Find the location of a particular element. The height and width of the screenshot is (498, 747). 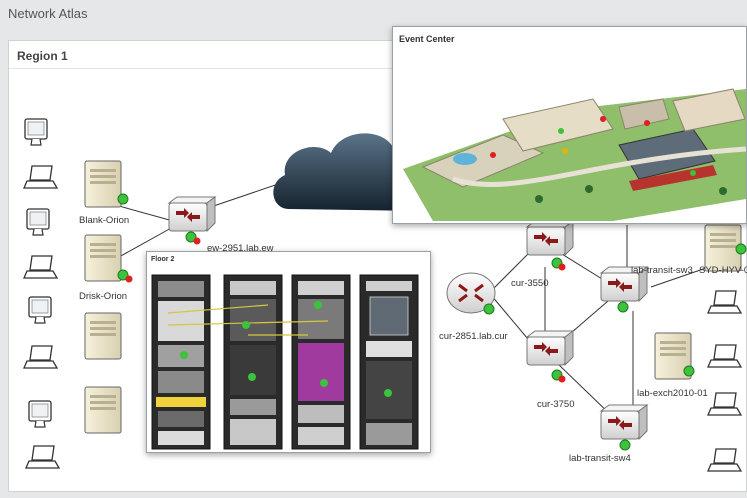

floor-title: Floor 2 is located at coordinates (163, 259).